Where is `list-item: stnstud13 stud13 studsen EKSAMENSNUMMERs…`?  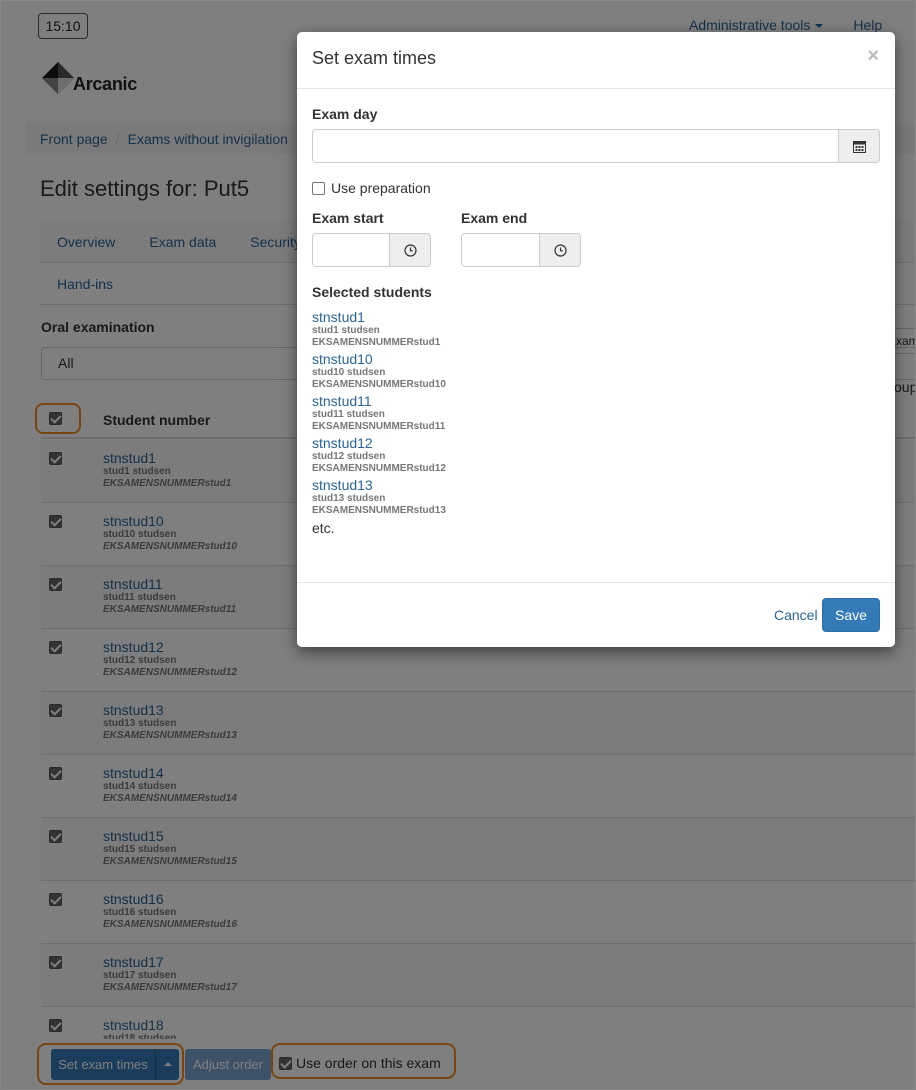
list-item: stnstud13 stud13 studsen EKSAMENSNUMMERs… is located at coordinates (379, 497).